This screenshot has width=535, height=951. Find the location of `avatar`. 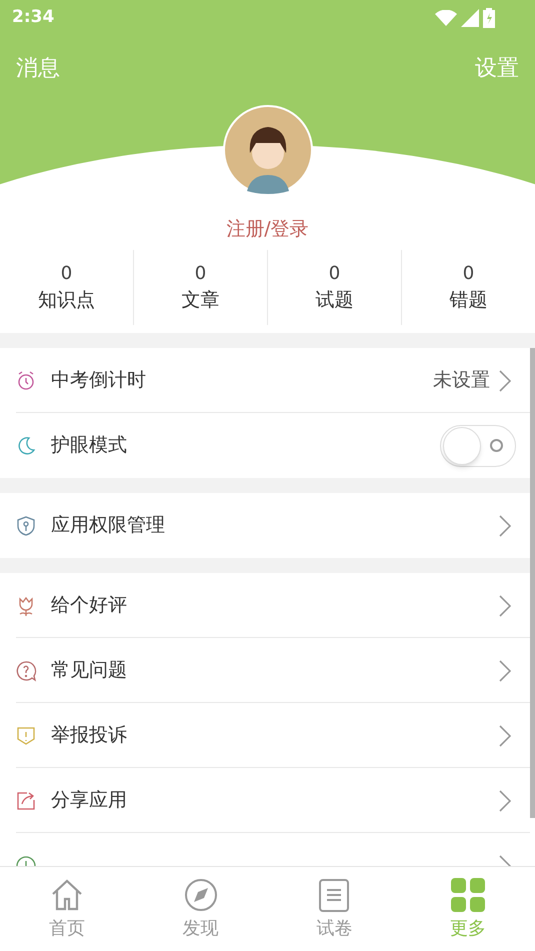

avatar is located at coordinates (267, 150).